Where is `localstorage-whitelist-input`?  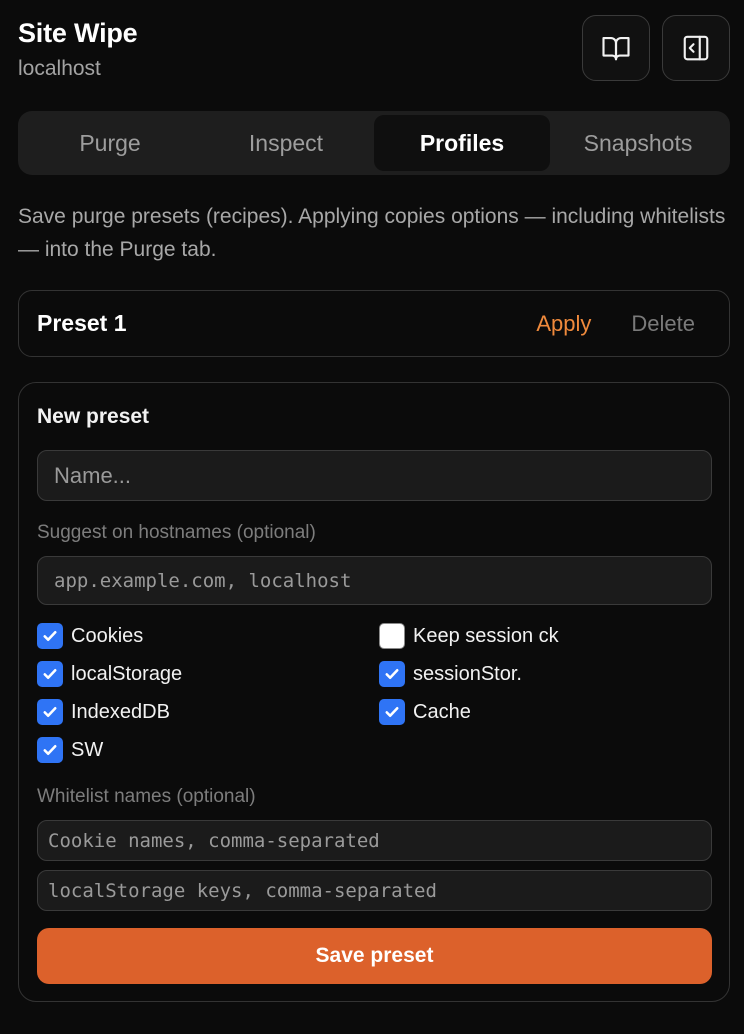
localstorage-whitelist-input is located at coordinates (374, 890).